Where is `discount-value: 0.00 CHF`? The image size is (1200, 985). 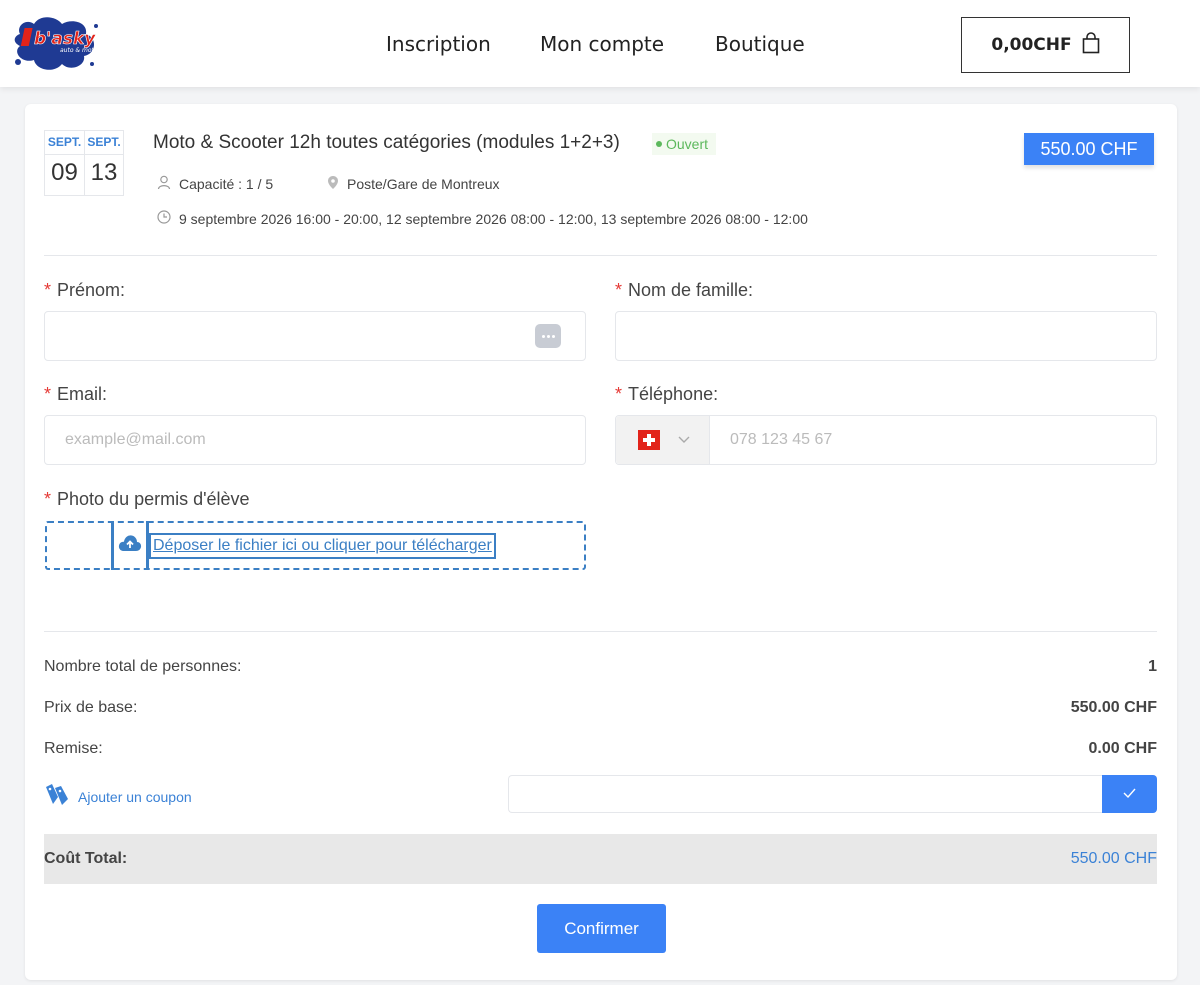
discount-value: 0.00 CHF is located at coordinates (1122, 748).